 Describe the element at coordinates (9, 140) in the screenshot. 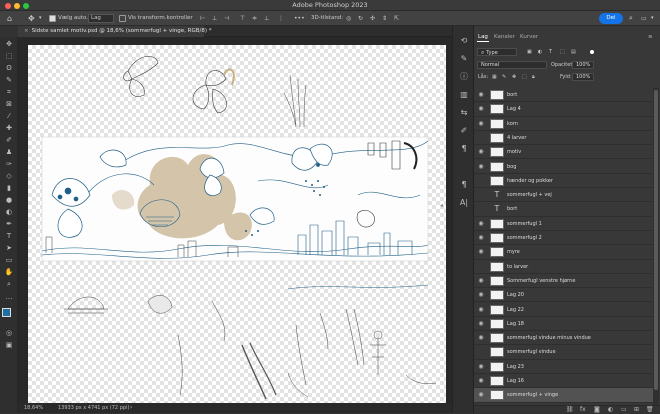

I see `brush-tool-icon: ✐` at that location.